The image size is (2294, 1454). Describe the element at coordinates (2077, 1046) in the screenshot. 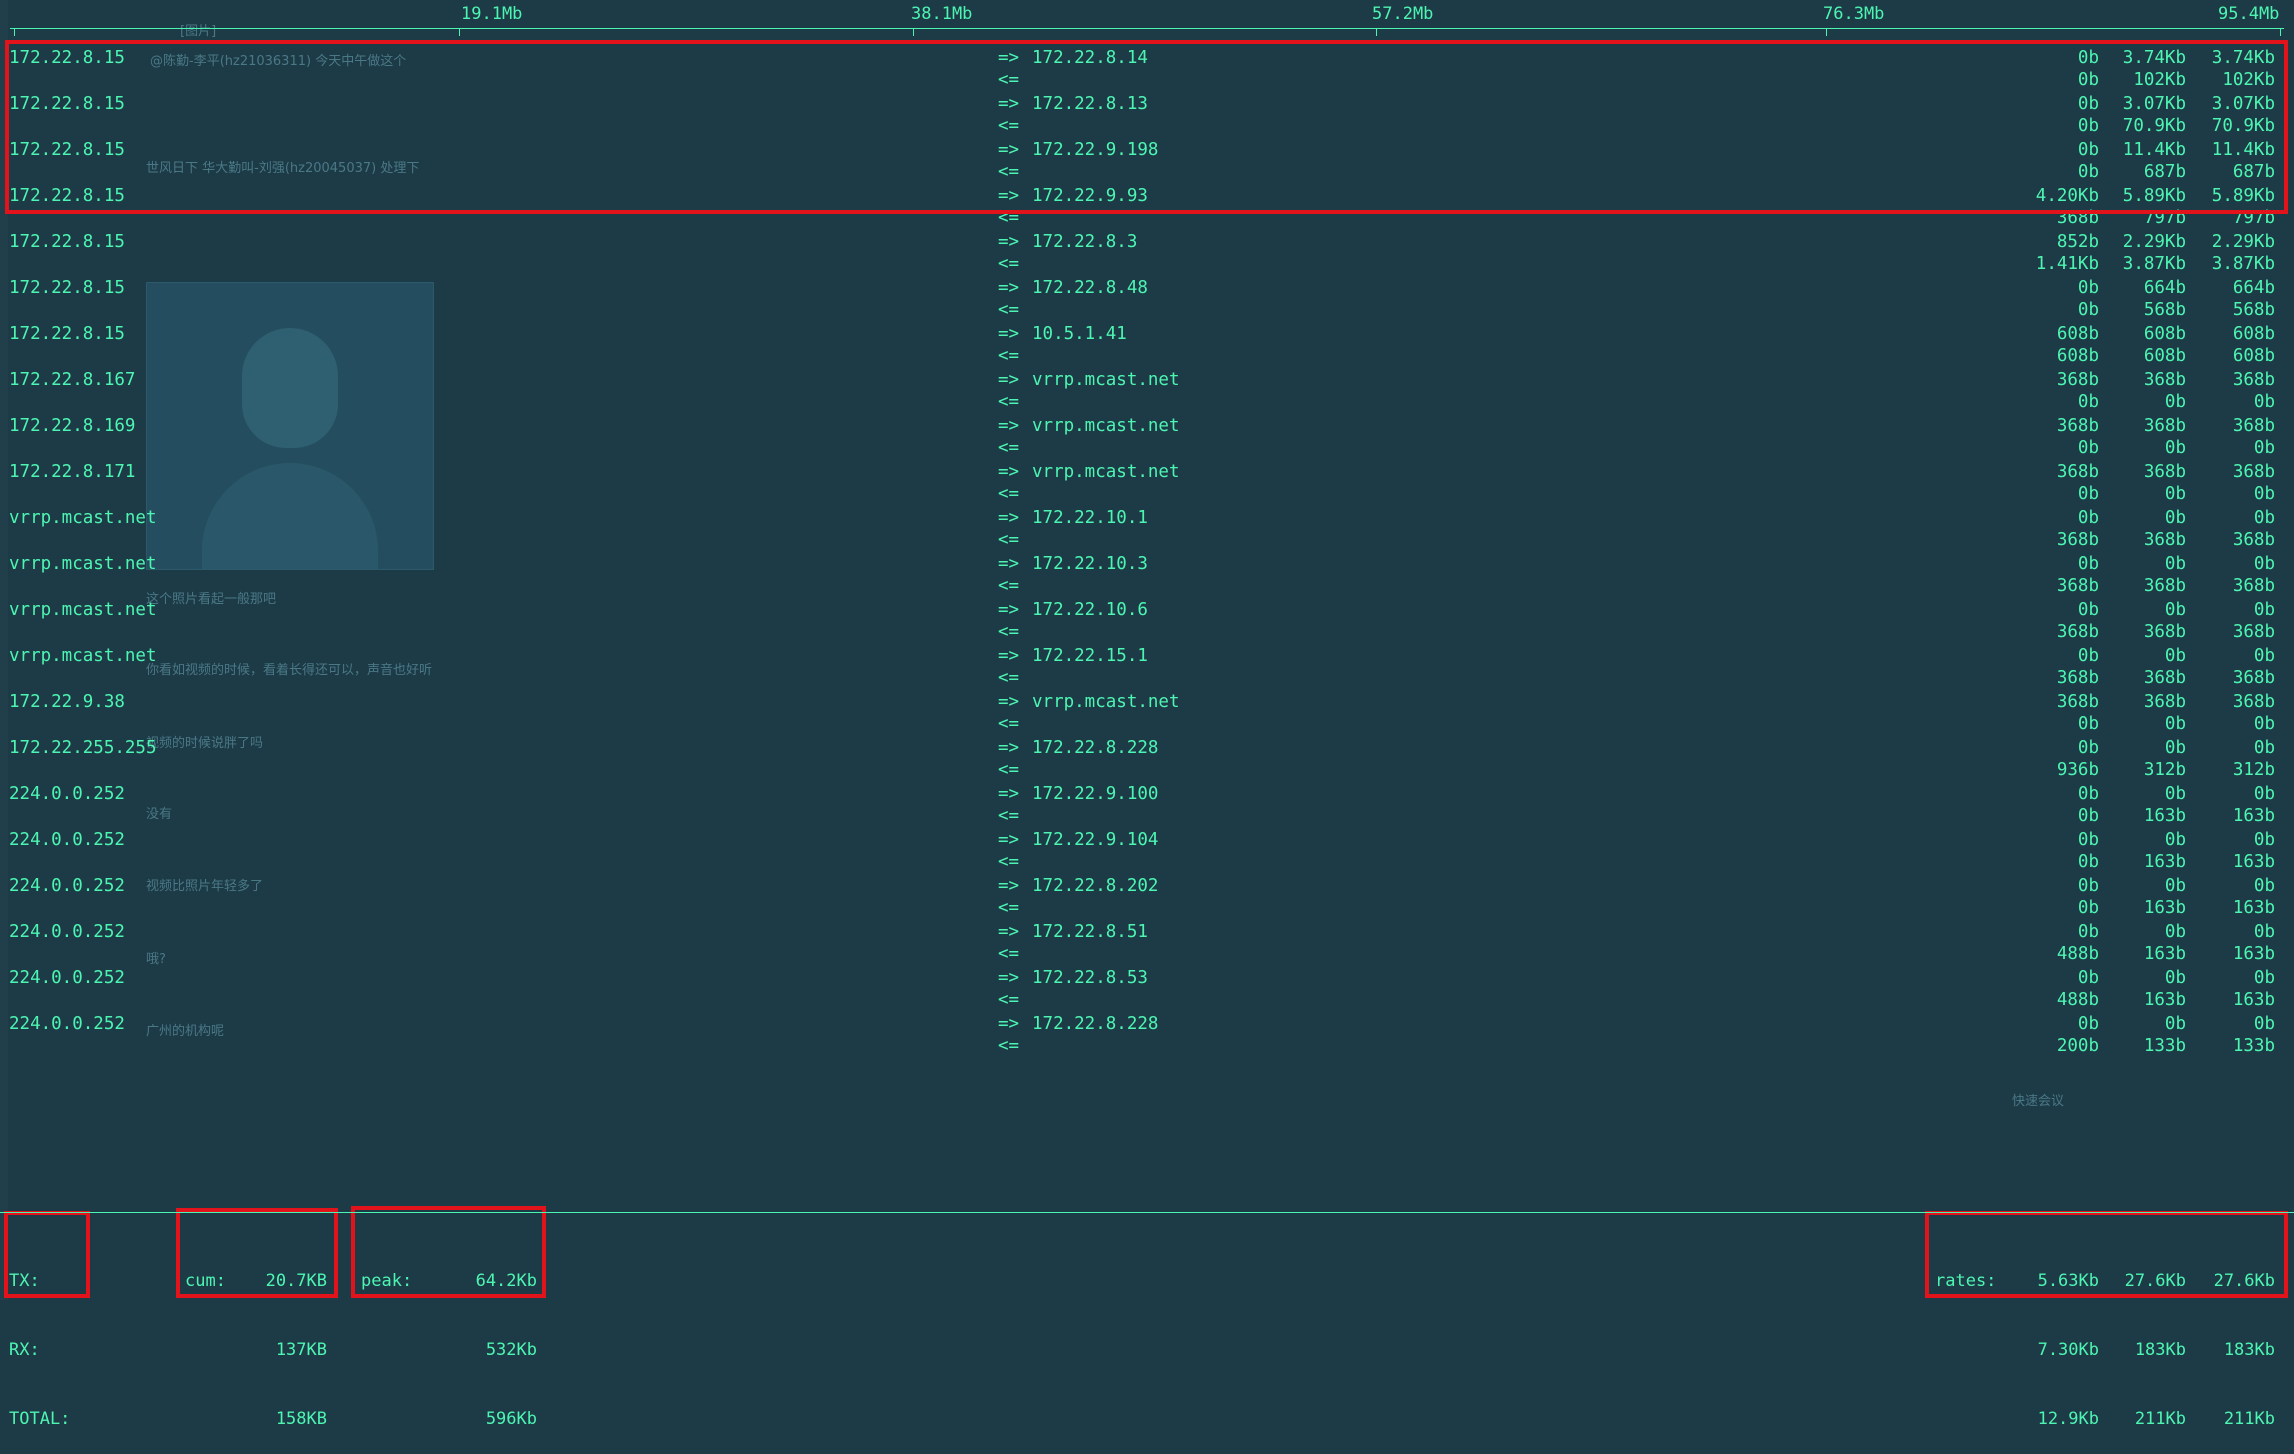

I see `rate-in-2s: 200b` at that location.